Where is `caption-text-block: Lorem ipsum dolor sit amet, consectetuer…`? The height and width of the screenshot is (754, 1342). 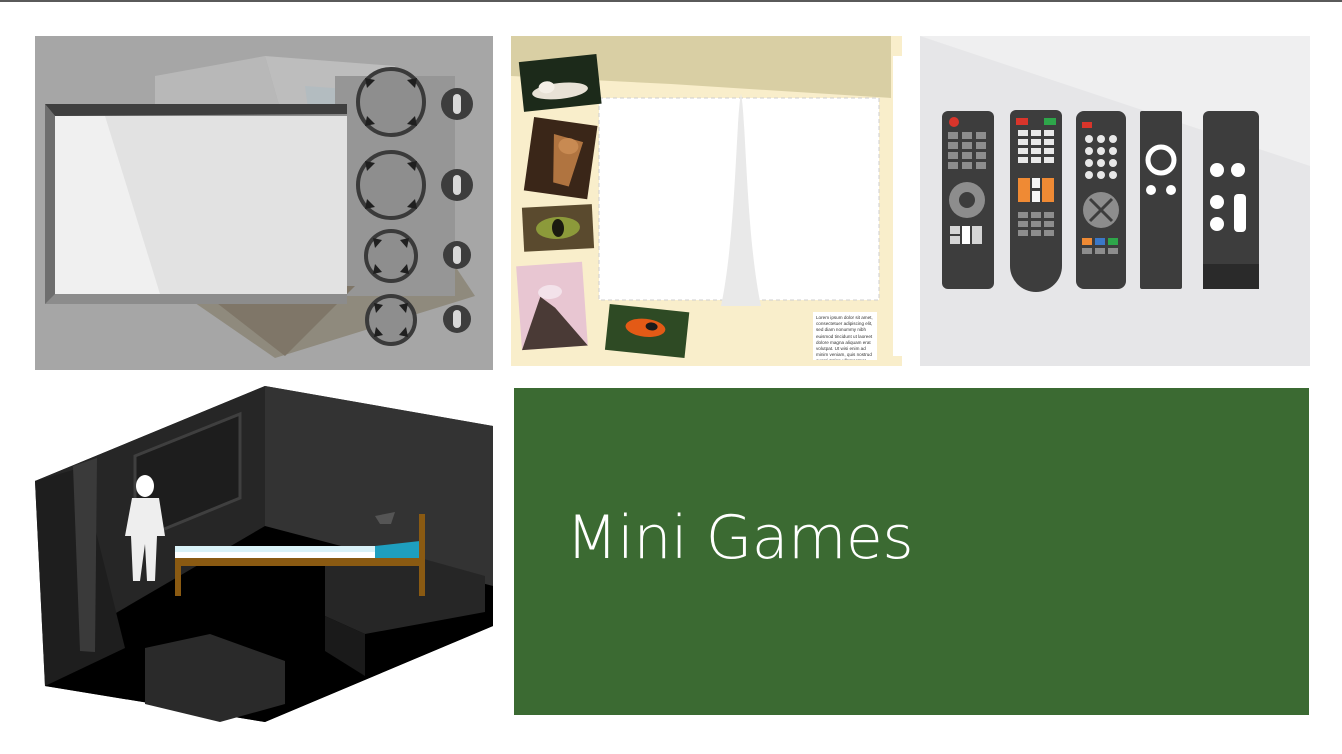
caption-text-block: Lorem ipsum dolor sit amet, consectetuer… is located at coordinates (845, 336).